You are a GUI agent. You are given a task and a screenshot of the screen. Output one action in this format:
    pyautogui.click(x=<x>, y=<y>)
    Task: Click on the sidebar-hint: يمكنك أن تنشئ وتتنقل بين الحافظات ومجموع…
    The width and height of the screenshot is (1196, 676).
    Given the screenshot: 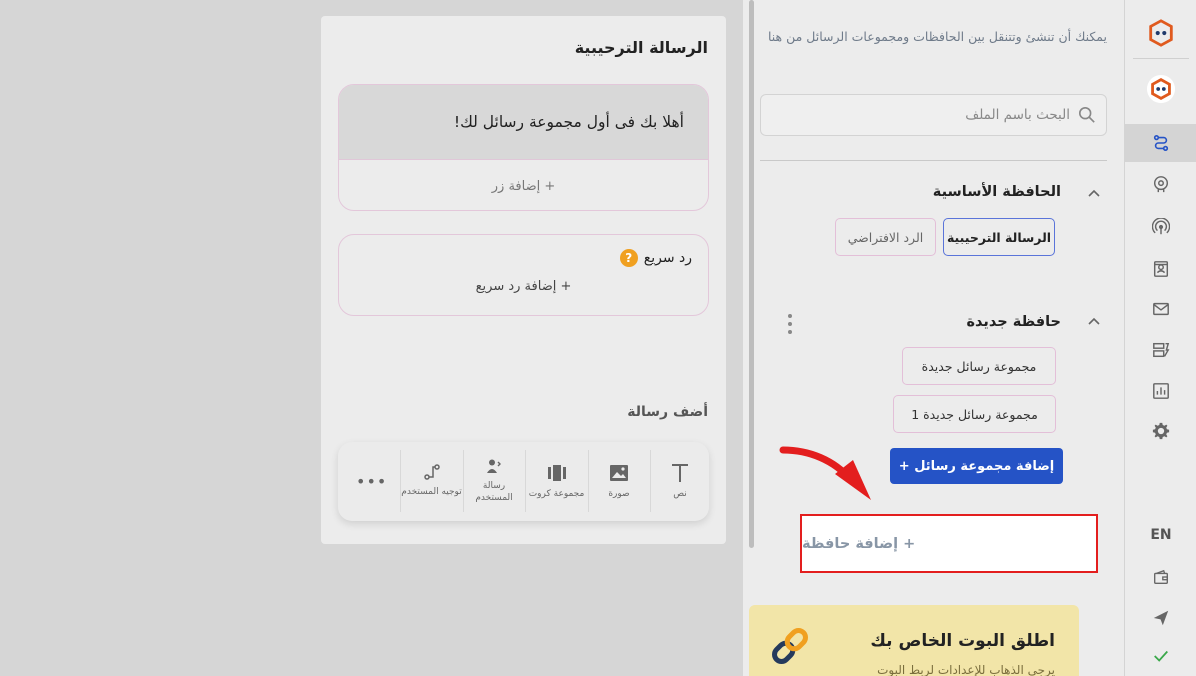 What is the action you would take?
    pyautogui.click(x=937, y=36)
    